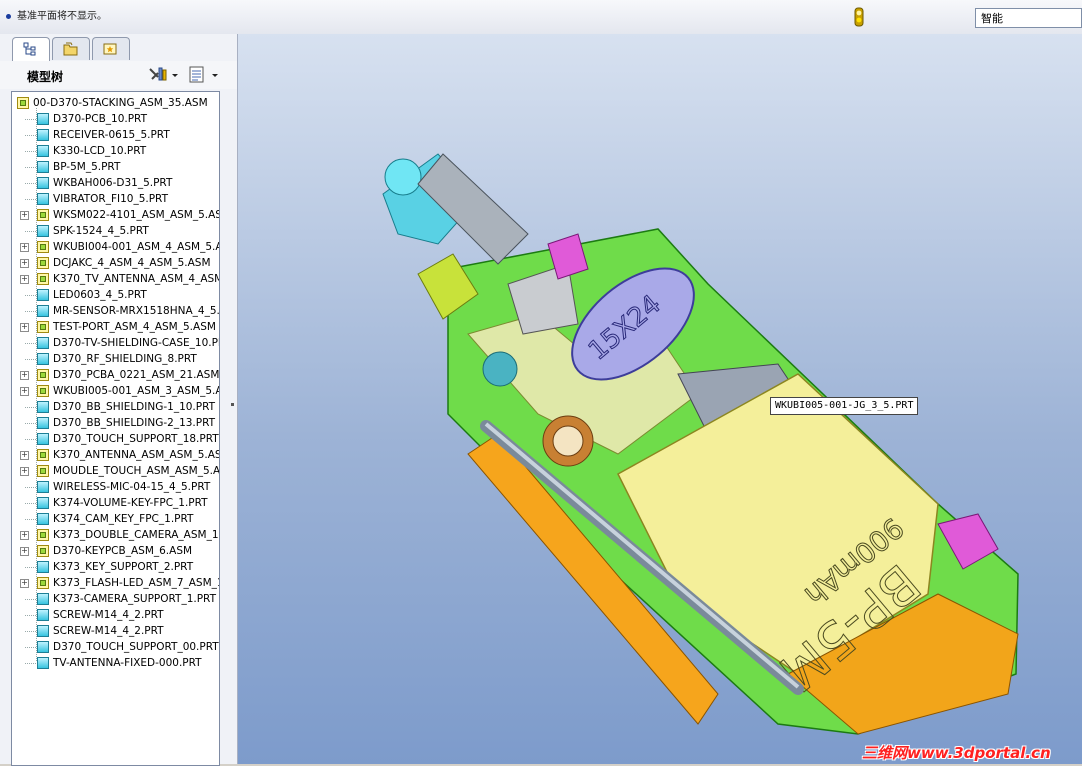  I want to click on tree-item-label: D370_BB_SHIELDING-1_10.PRT, so click(134, 407).